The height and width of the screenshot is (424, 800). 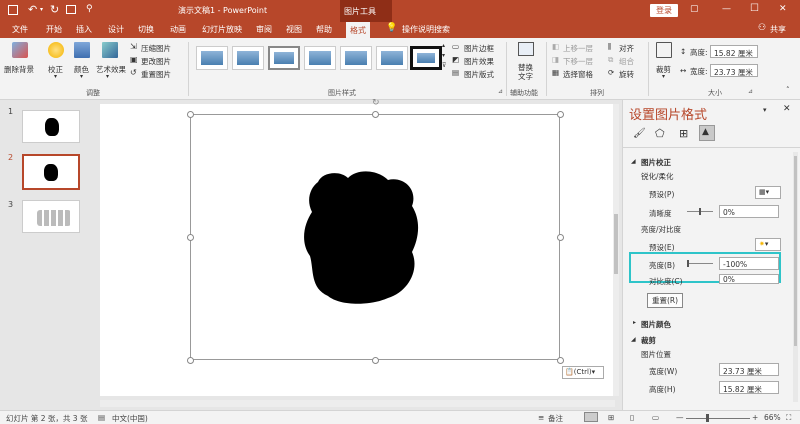 What do you see at coordinates (754, 8) in the screenshot?
I see `maximize-button: ☐` at bounding box center [754, 8].